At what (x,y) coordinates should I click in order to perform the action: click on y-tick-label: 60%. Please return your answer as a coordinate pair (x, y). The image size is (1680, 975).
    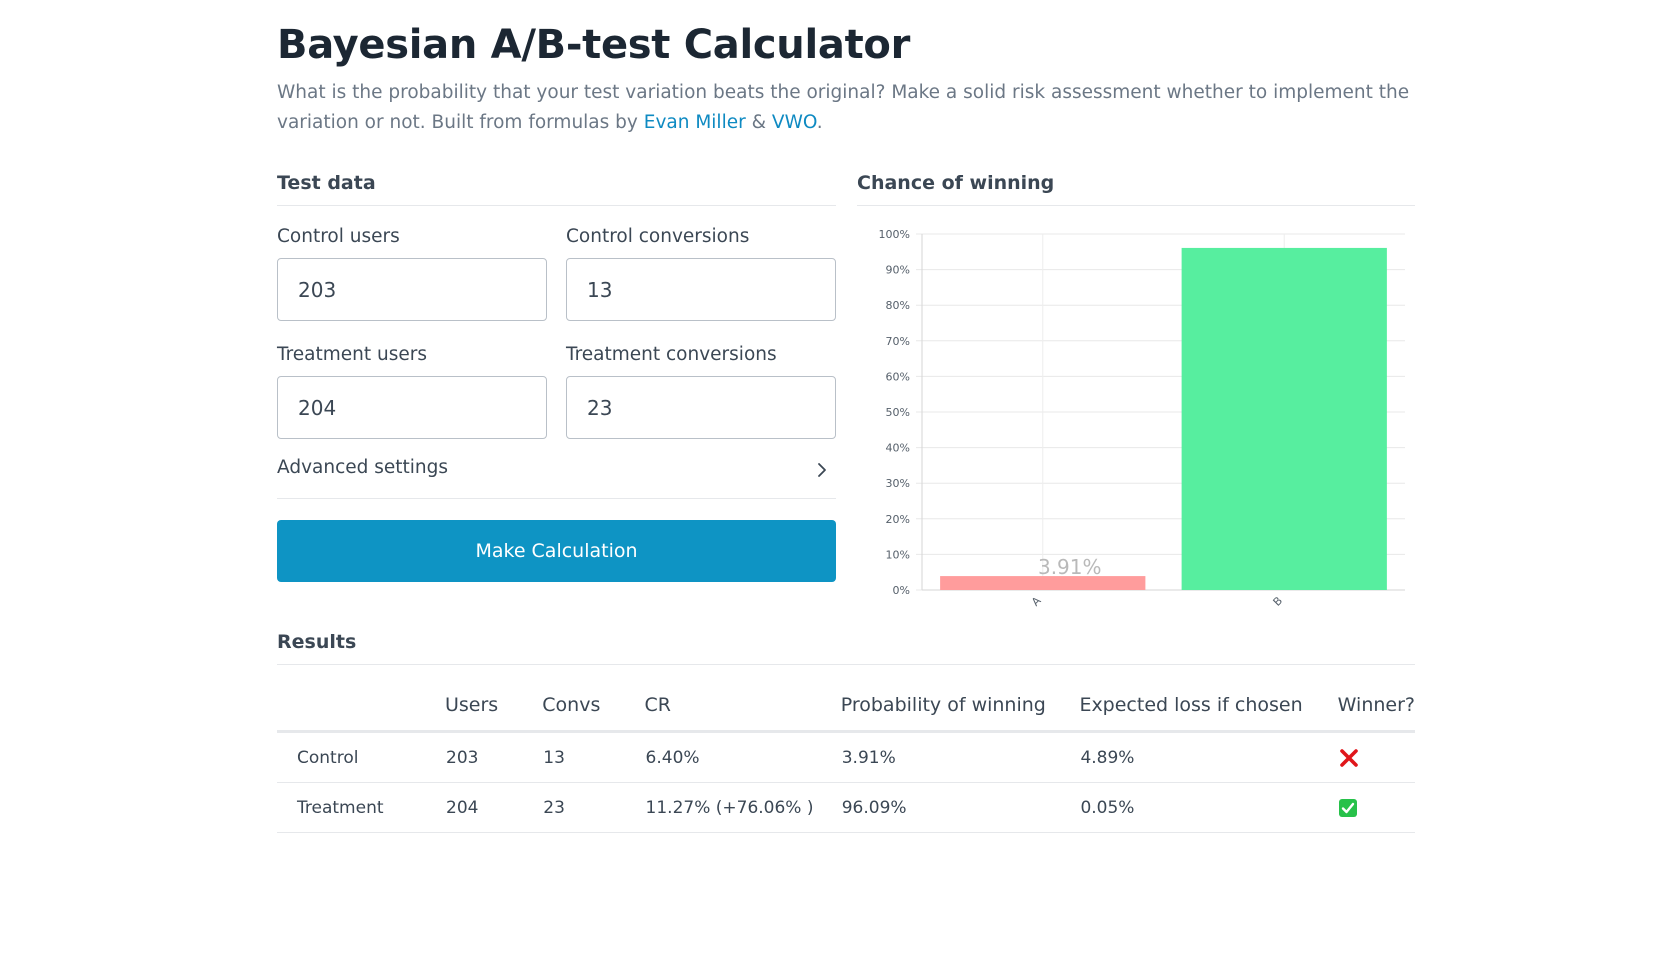
    Looking at the image, I should click on (898, 376).